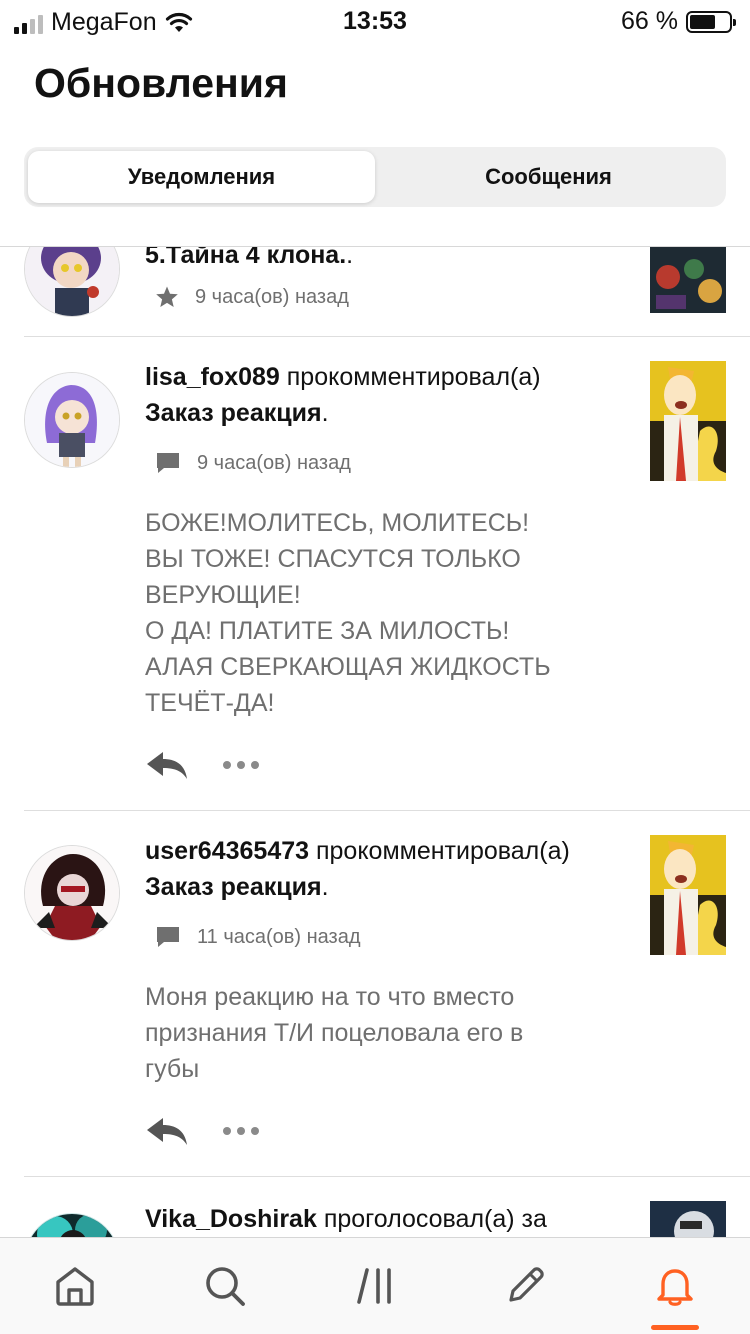  I want to click on nav-notifications, so click(675, 1286).